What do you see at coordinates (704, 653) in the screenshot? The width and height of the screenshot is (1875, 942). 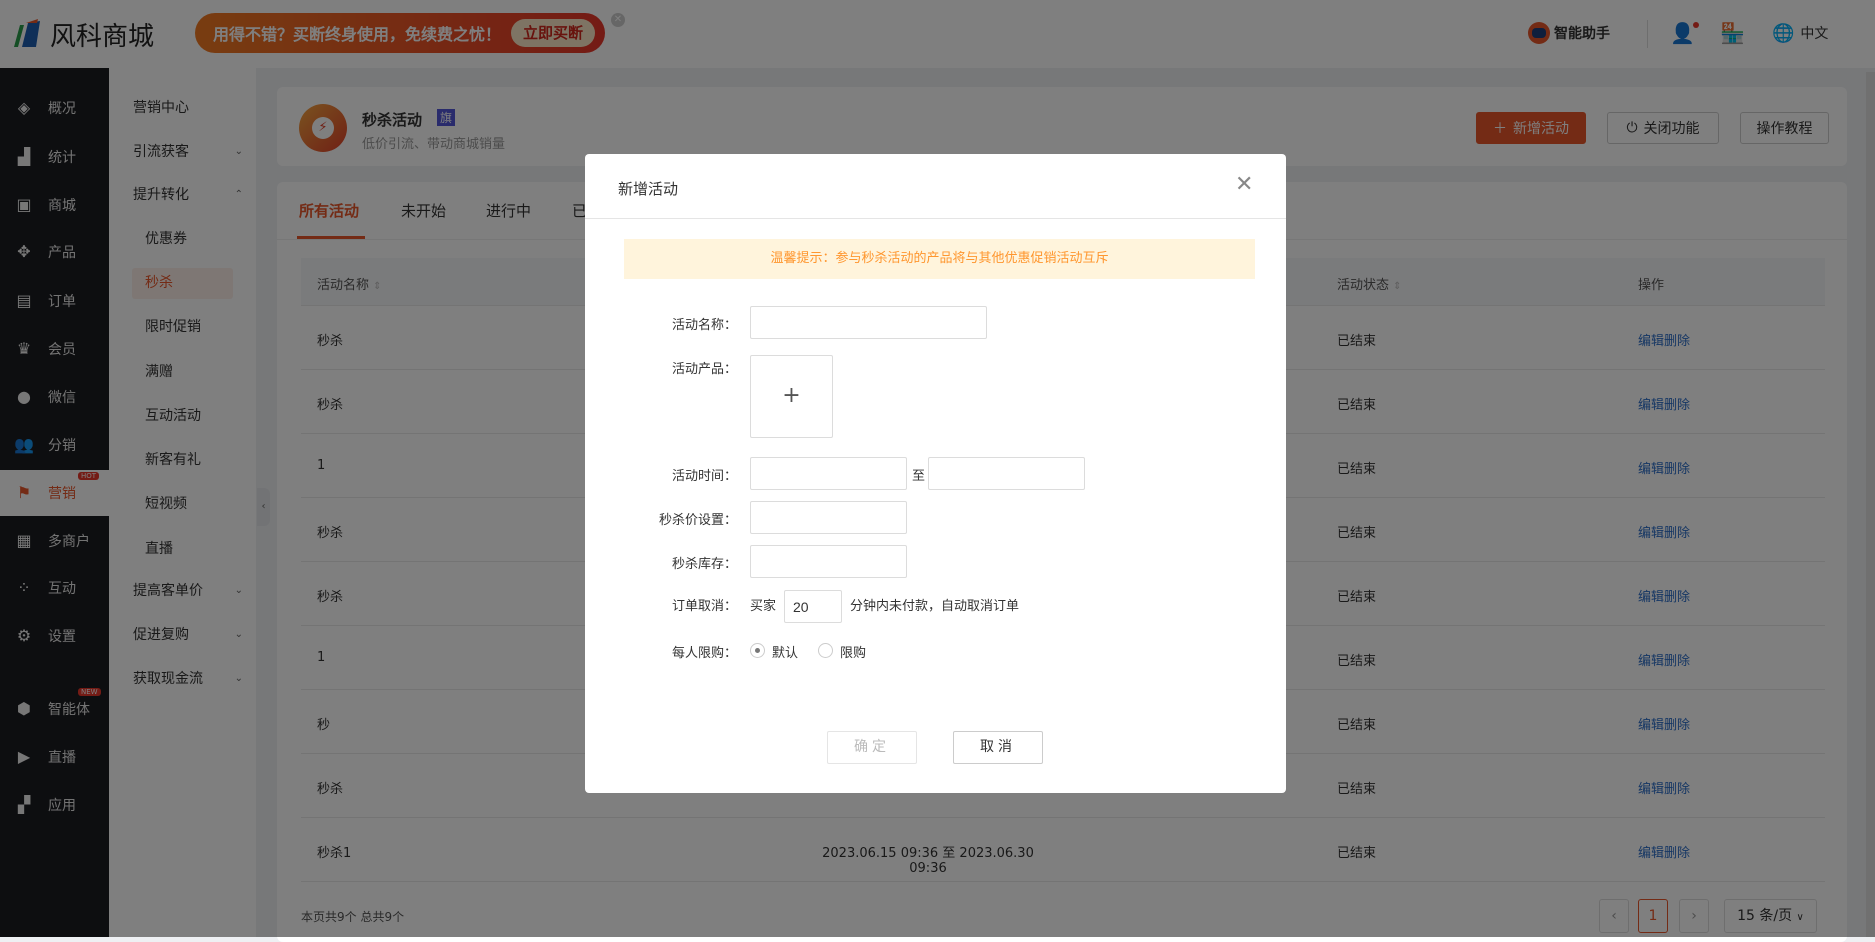 I see `limit-label: 每人限购：` at bounding box center [704, 653].